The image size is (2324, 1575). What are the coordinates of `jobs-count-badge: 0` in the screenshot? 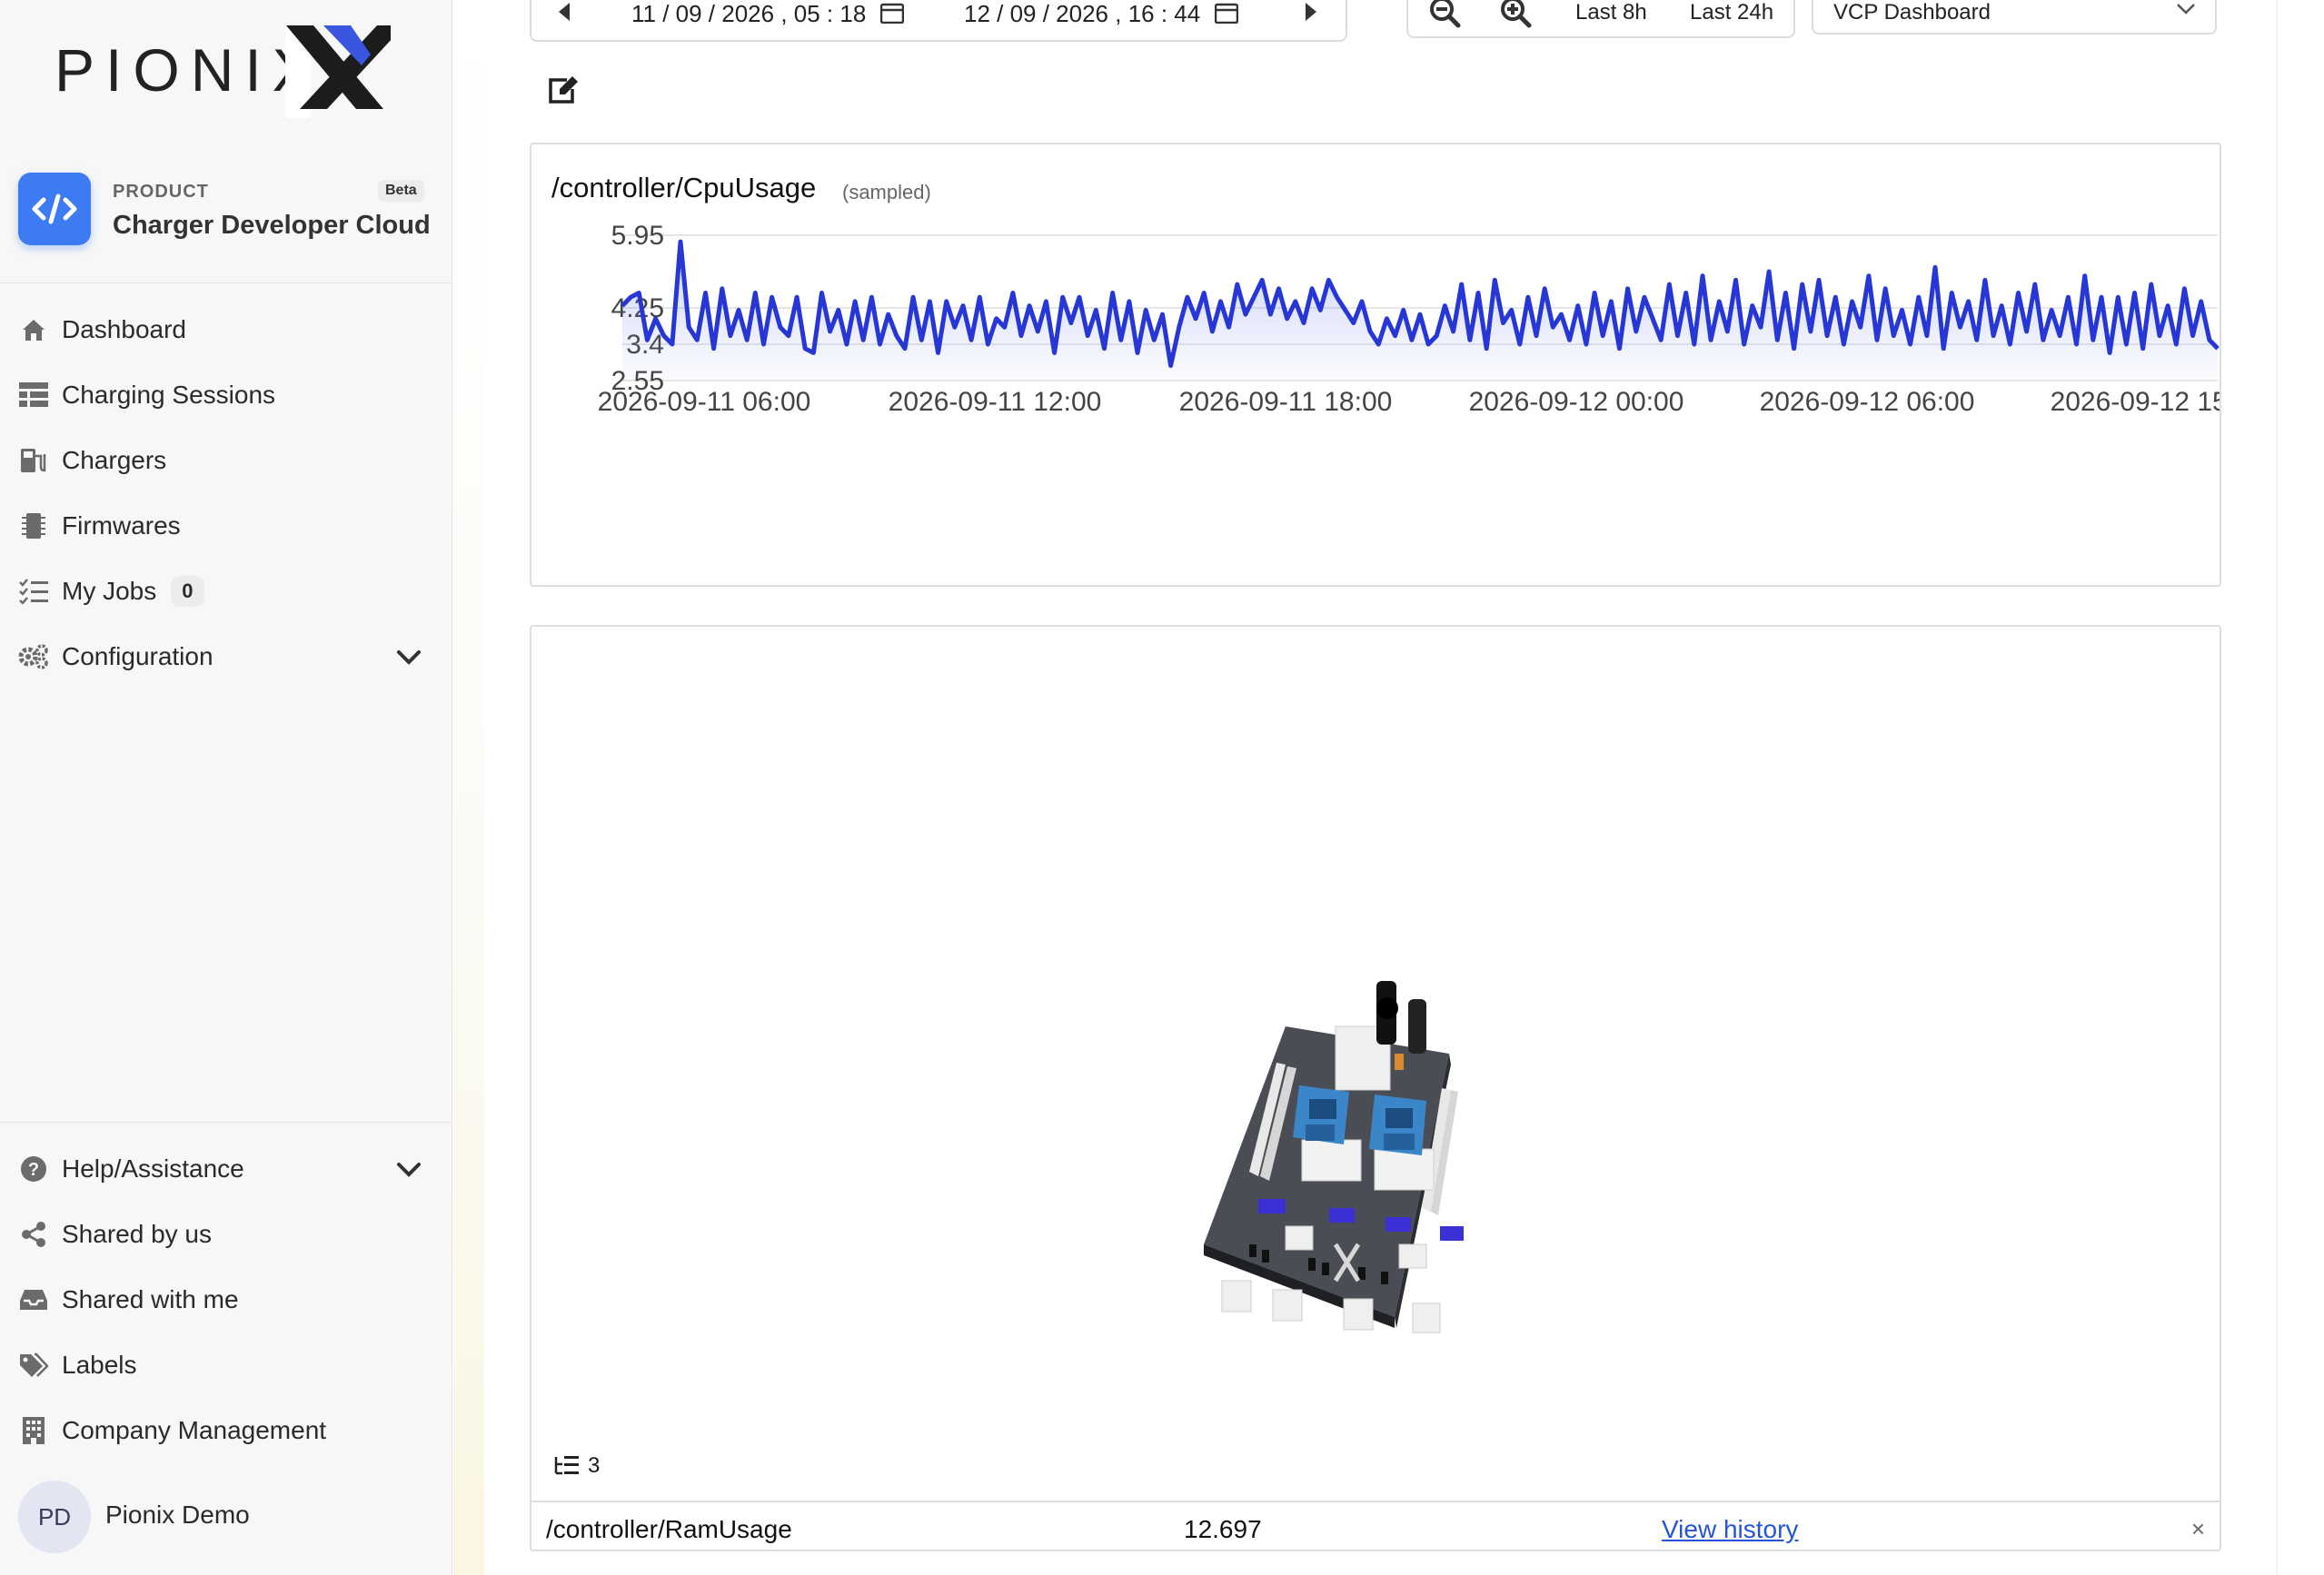 It's located at (187, 591).